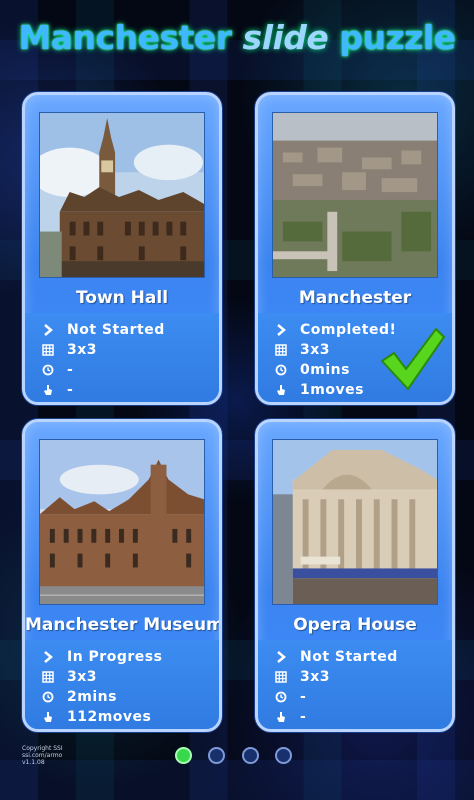  What do you see at coordinates (355, 298) in the screenshot?
I see `puzzle-name: Manchester` at bounding box center [355, 298].